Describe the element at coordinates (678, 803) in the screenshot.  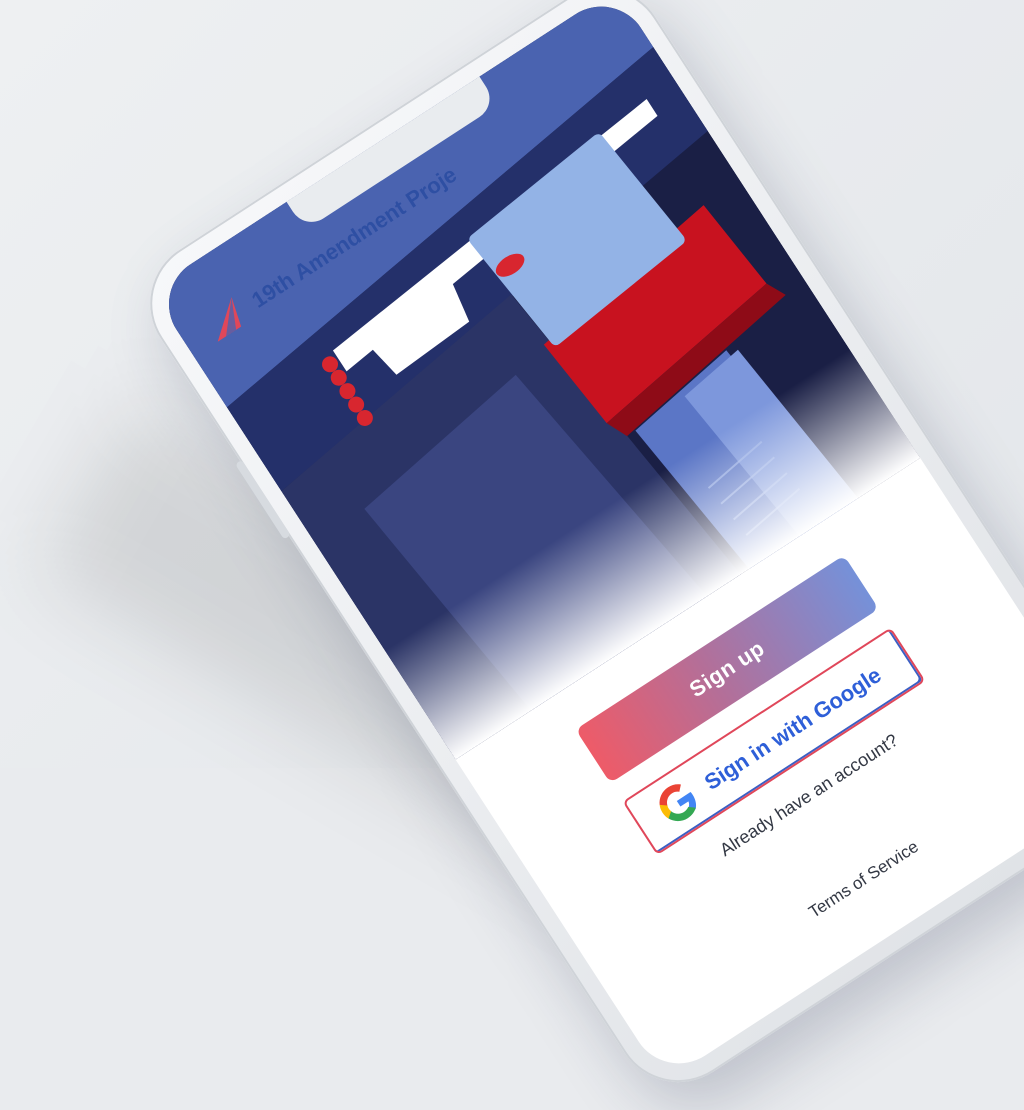
I see `google-icon` at that location.